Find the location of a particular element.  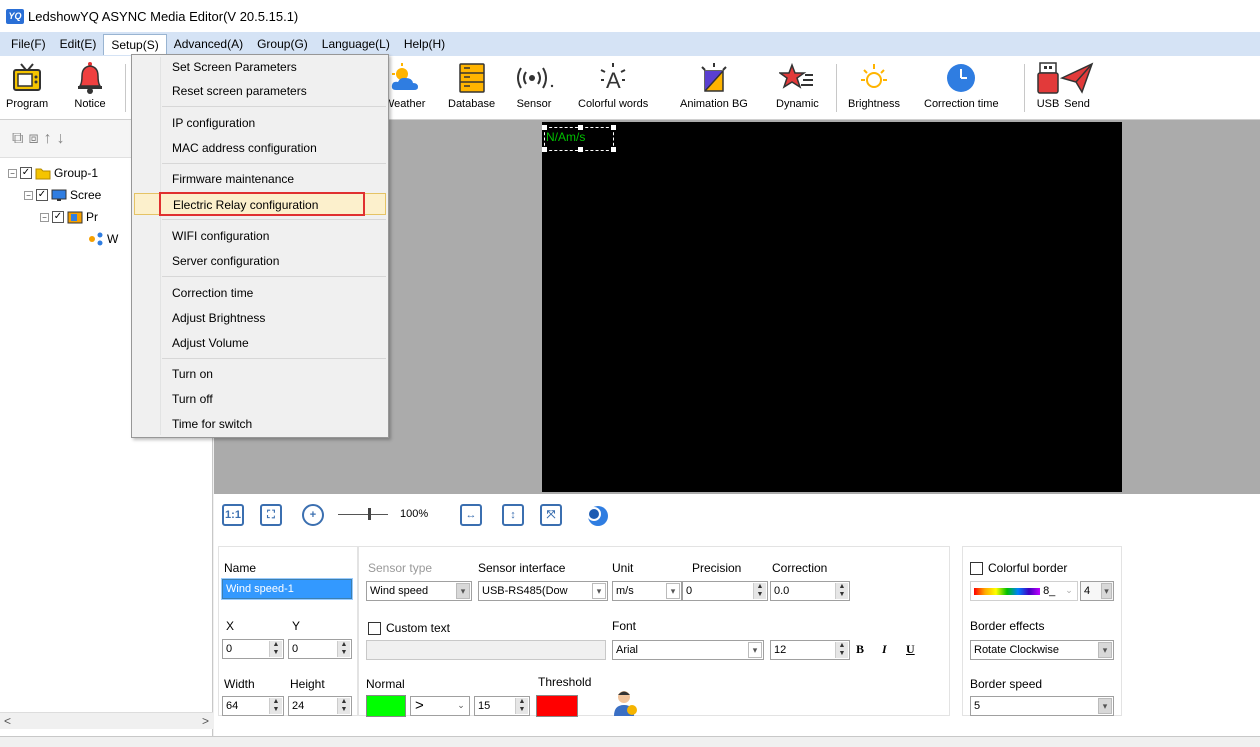

database-button: Database is located at coordinates (471, 88).